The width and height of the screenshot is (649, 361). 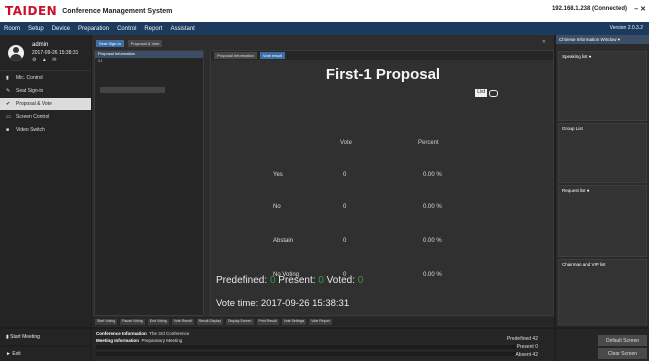 What do you see at coordinates (588, 190) in the screenshot?
I see `request-indicator-icon: ●` at bounding box center [588, 190].